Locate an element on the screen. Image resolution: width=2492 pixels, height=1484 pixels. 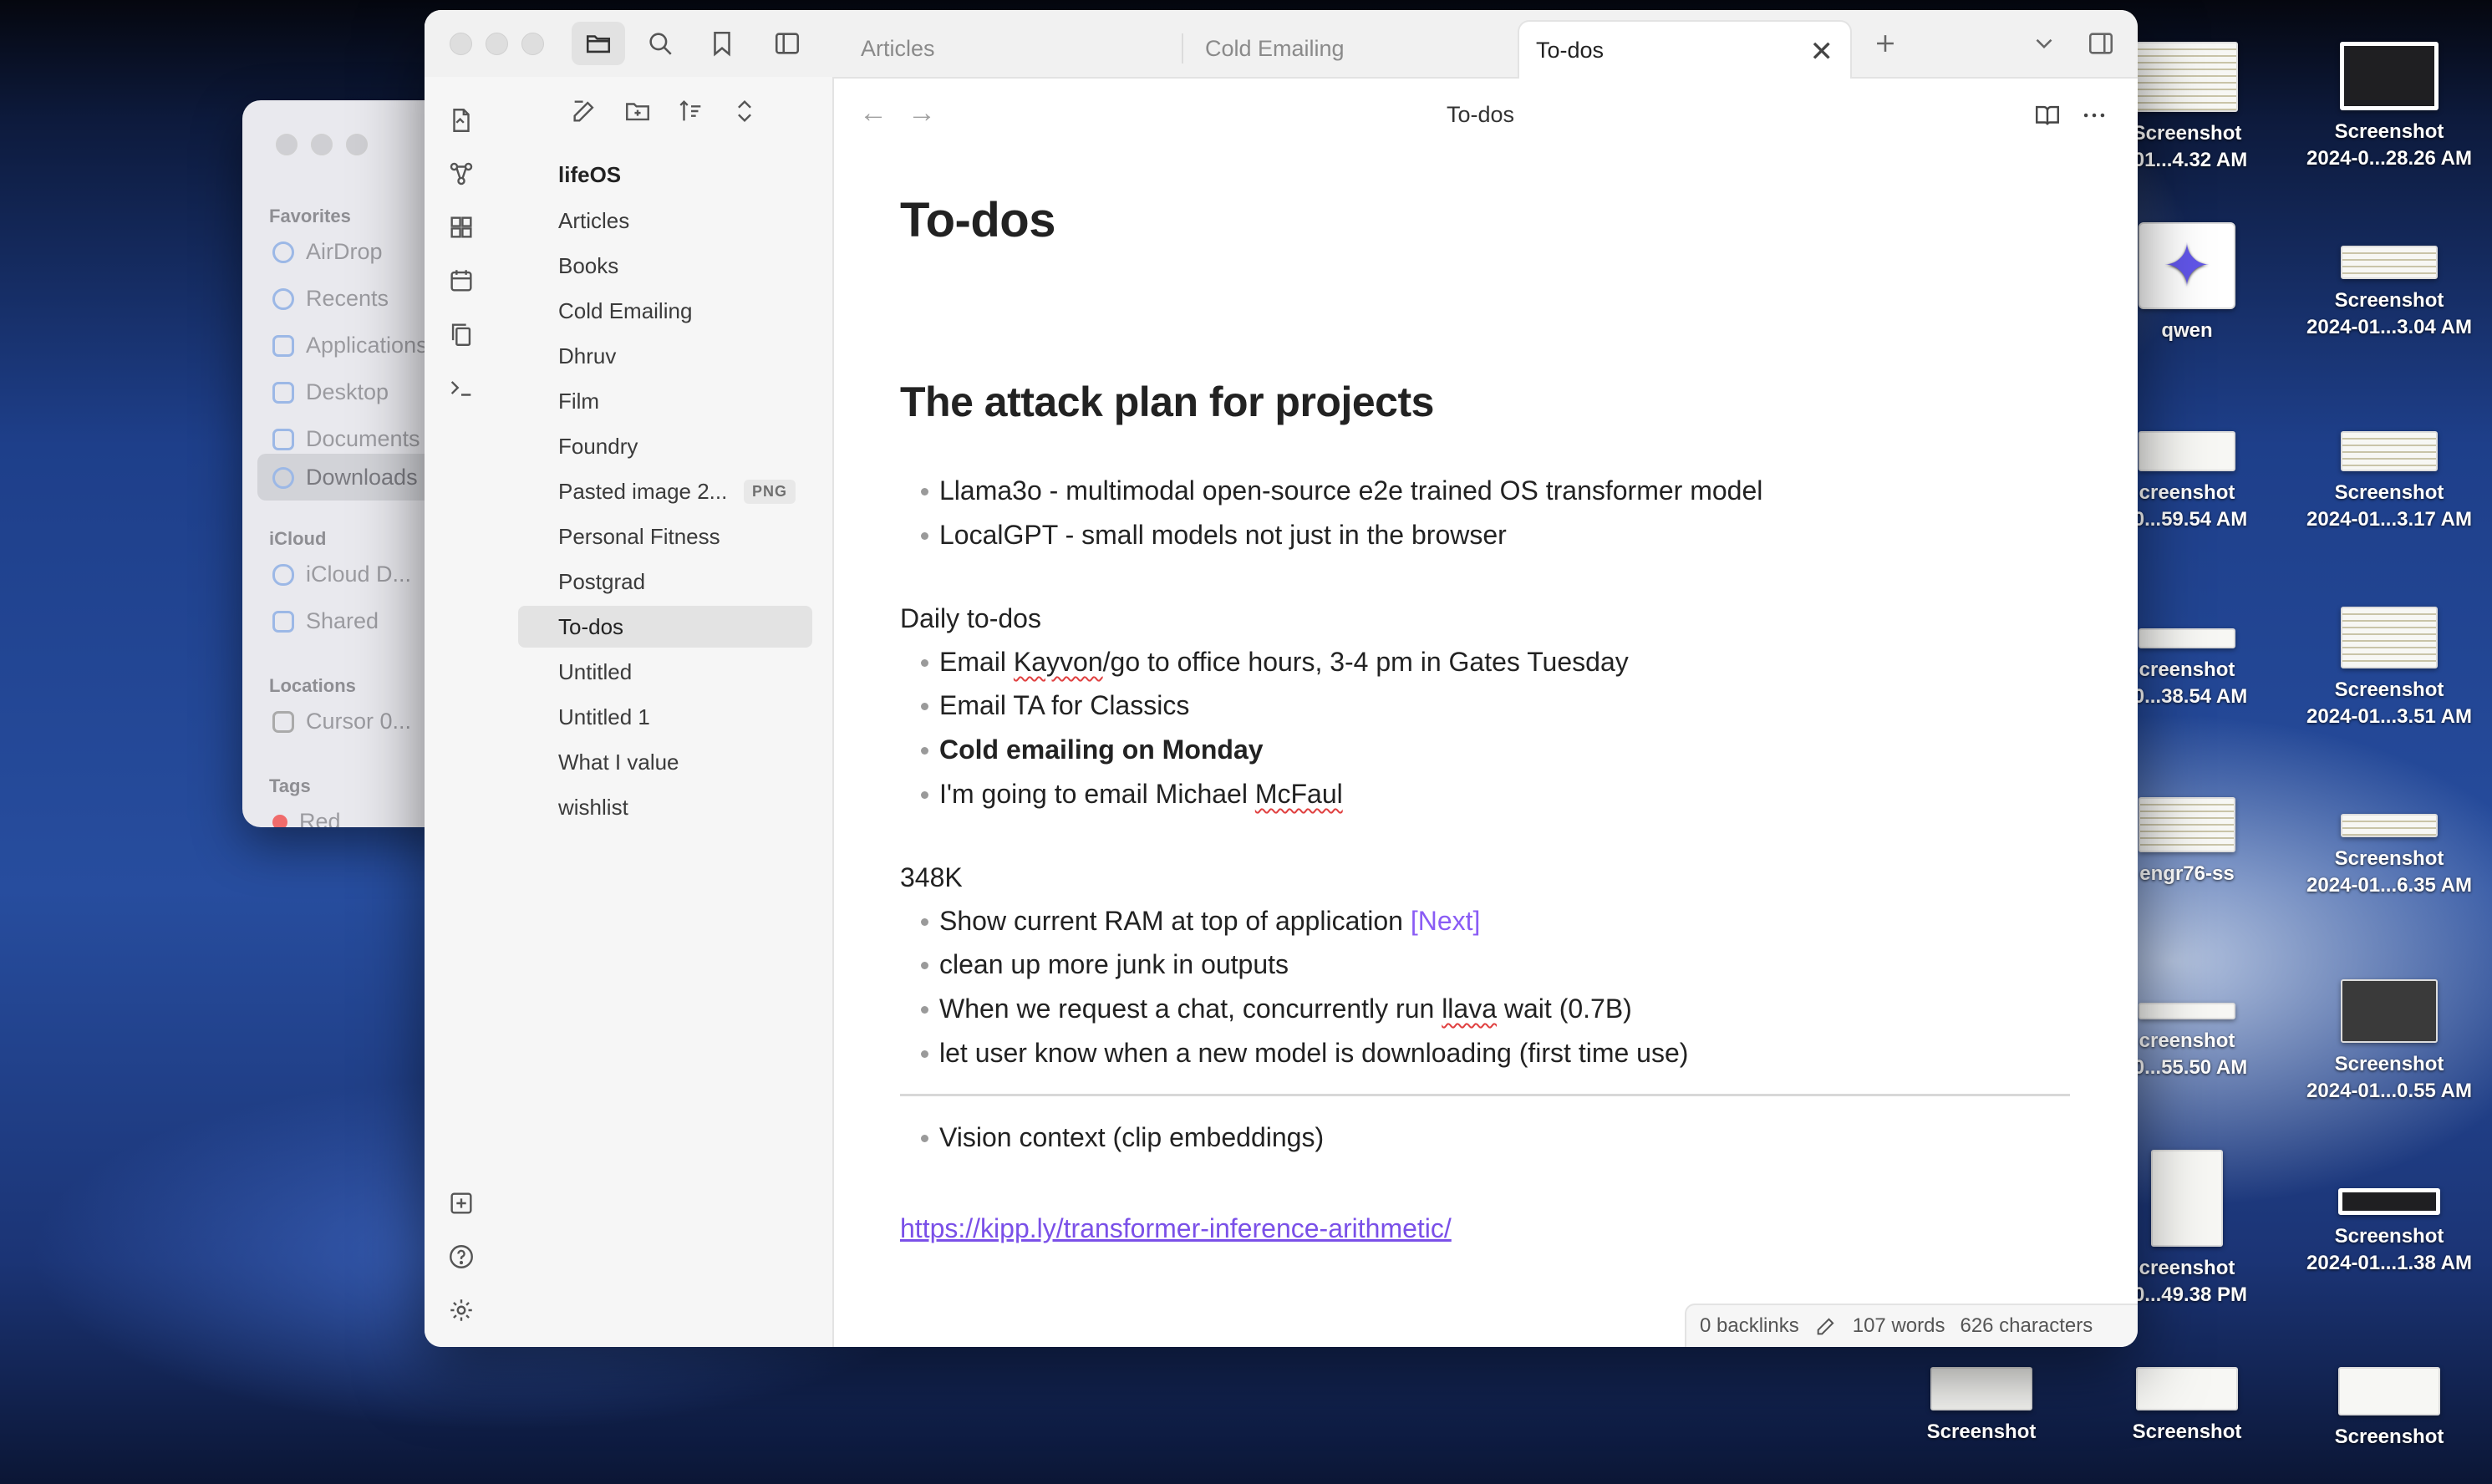
sort-button is located at coordinates (691, 111).